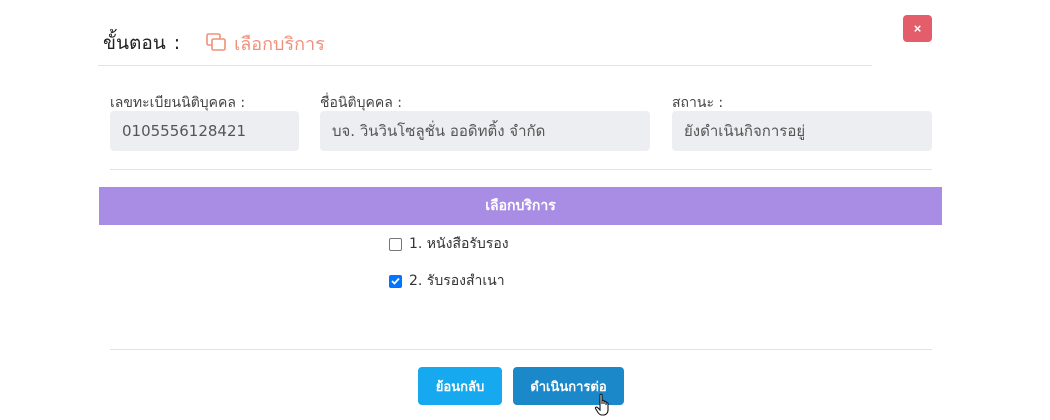 The width and height of the screenshot is (1050, 420). What do you see at coordinates (485, 65) in the screenshot?
I see `header-divider` at bounding box center [485, 65].